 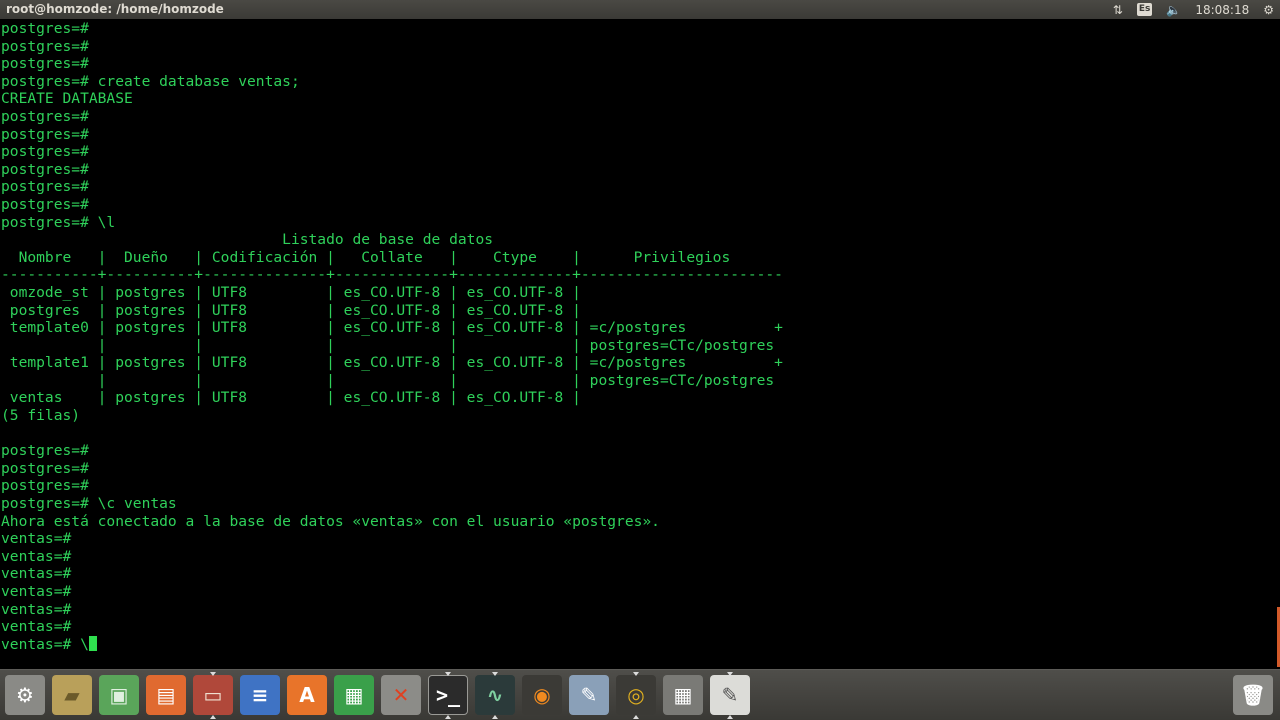 I want to click on launcher-file-manager: ▰, so click(x=72, y=695).